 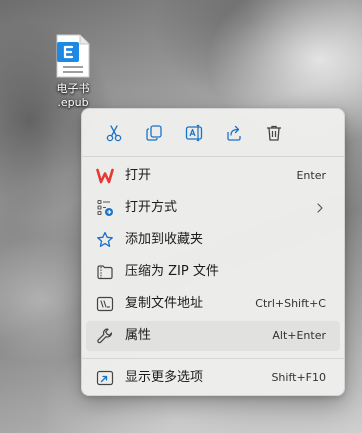 I want to click on desktop-file-epub: 电子书 .epub, so click(x=73, y=72).